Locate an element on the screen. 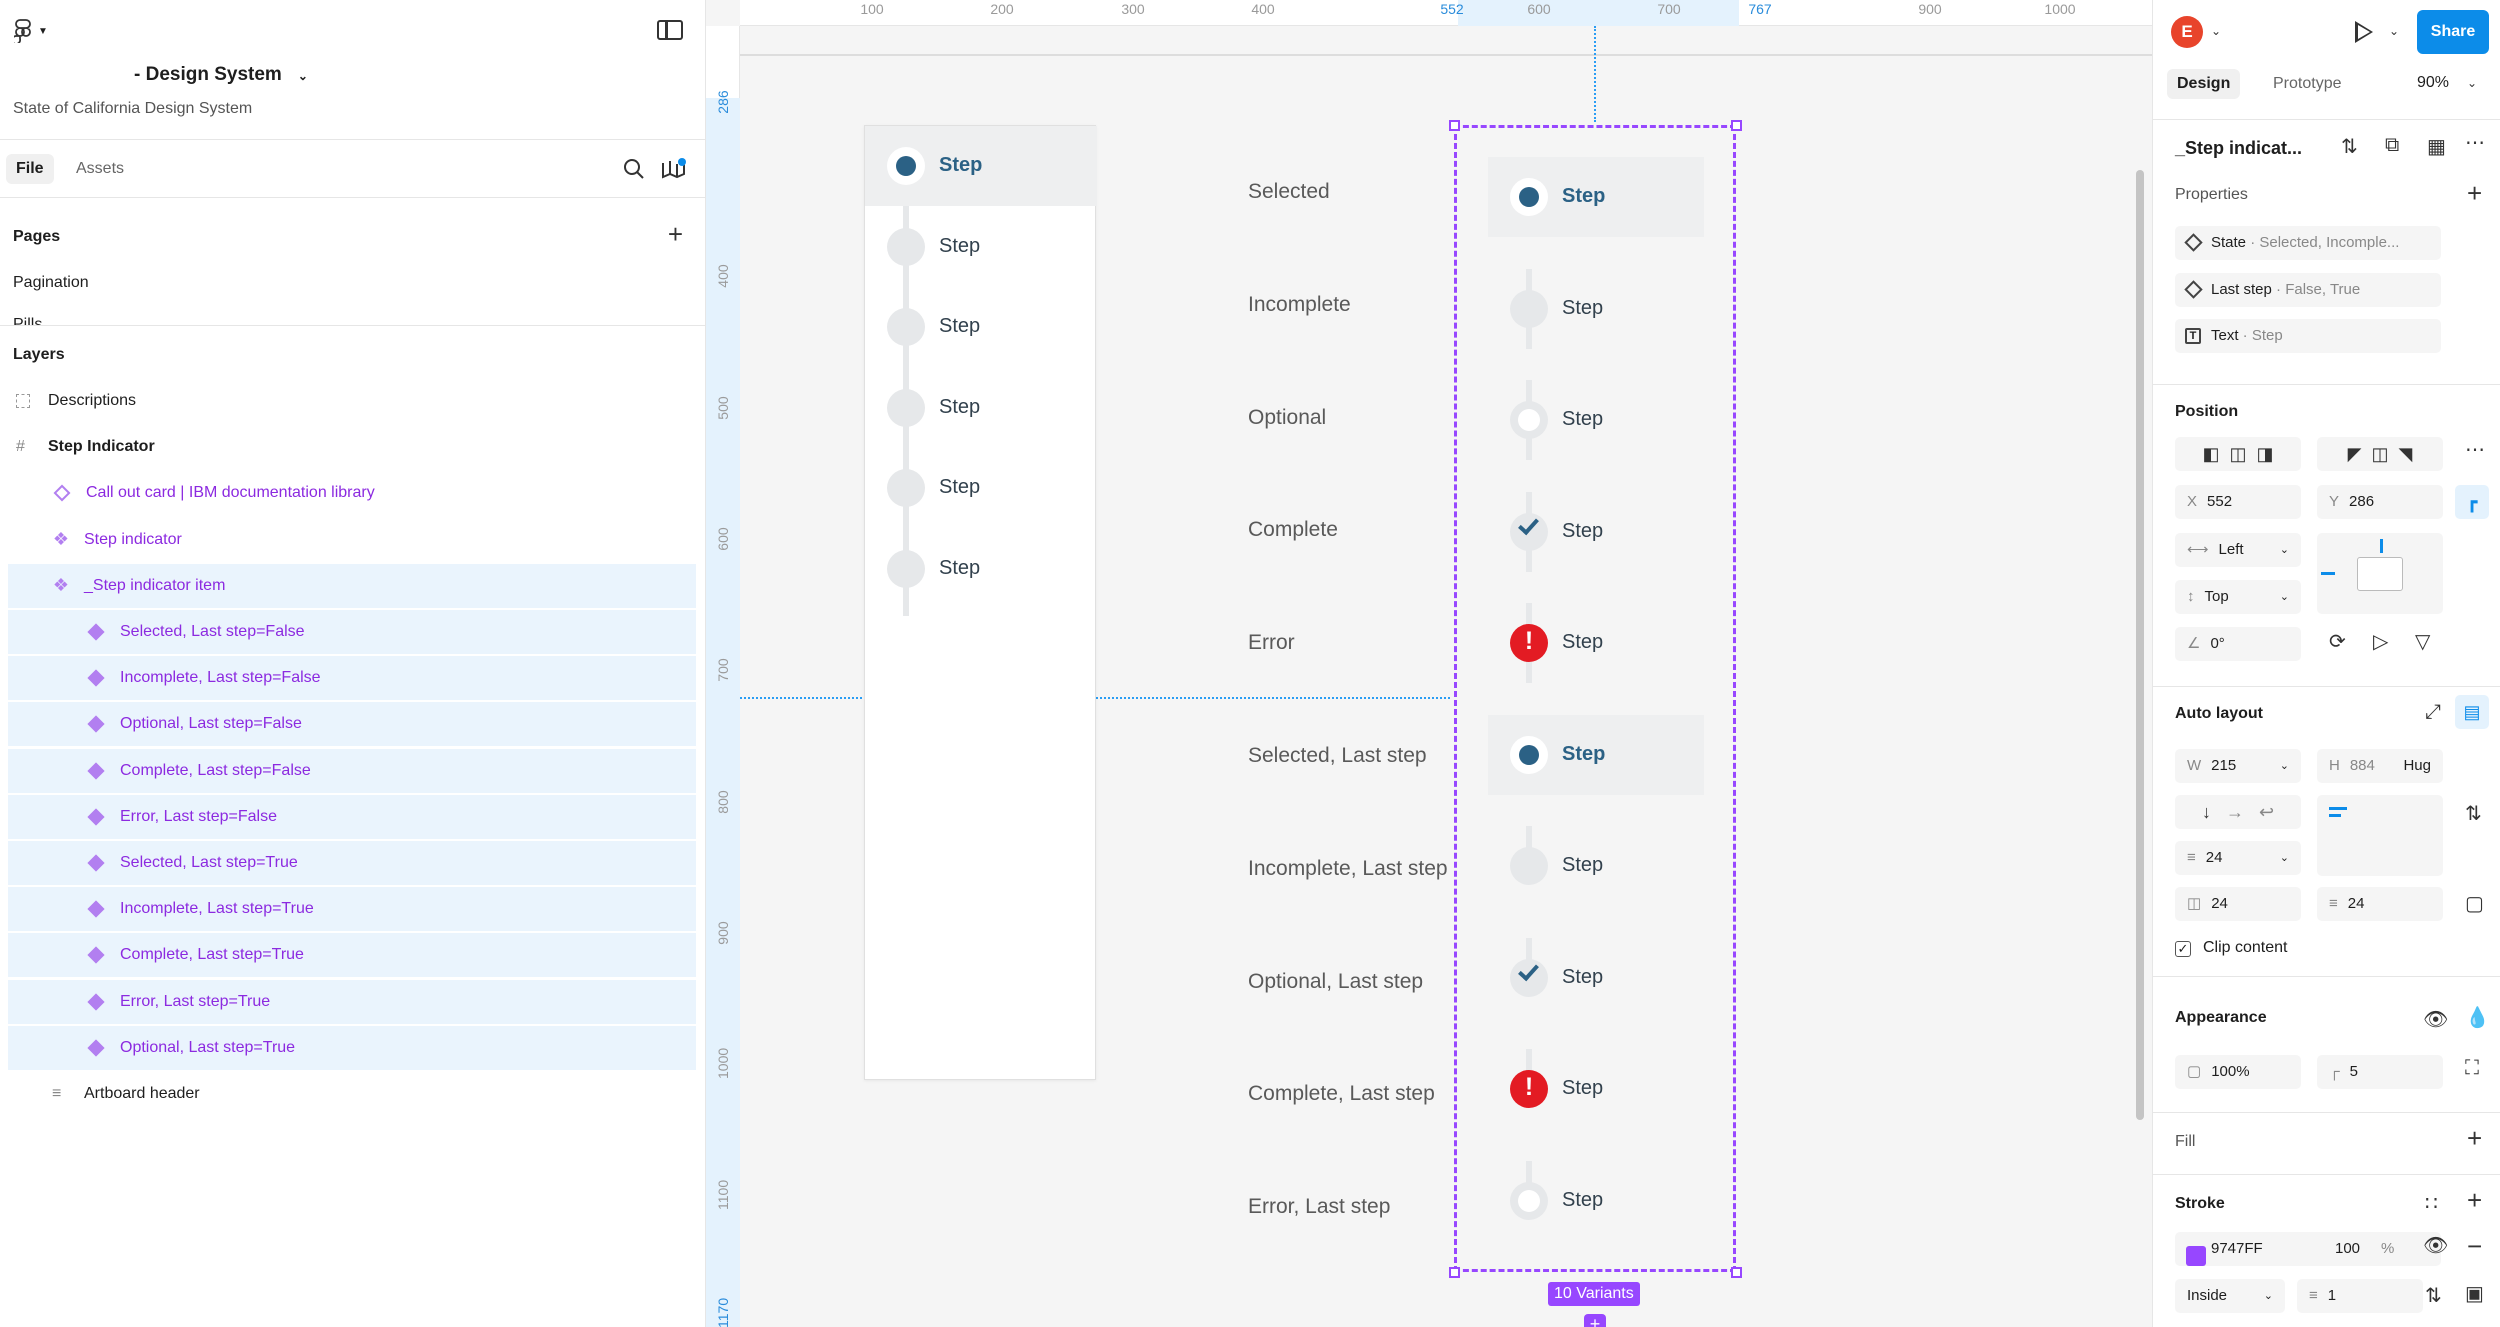 Image resolution: width=2500 pixels, height=1327 pixels. layer-row: # Step Indicator is located at coordinates (352, 447).